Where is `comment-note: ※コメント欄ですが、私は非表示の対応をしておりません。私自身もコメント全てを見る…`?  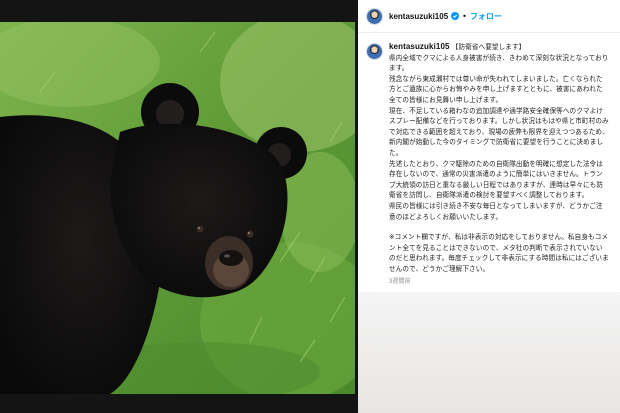
comment-note: ※コメント欄ですが、私は非表示の対応をしておりません。私自身もコメント全てを見る… is located at coordinates (499, 253).